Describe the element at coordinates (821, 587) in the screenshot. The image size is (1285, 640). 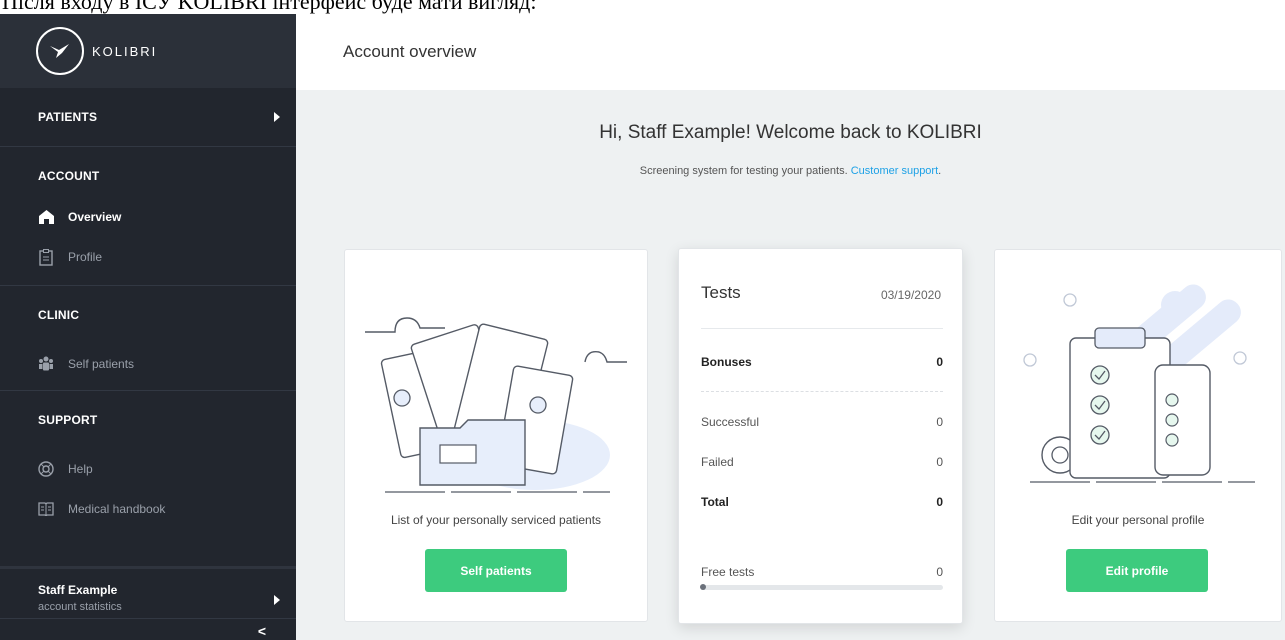
I see `free-tests-progress` at that location.